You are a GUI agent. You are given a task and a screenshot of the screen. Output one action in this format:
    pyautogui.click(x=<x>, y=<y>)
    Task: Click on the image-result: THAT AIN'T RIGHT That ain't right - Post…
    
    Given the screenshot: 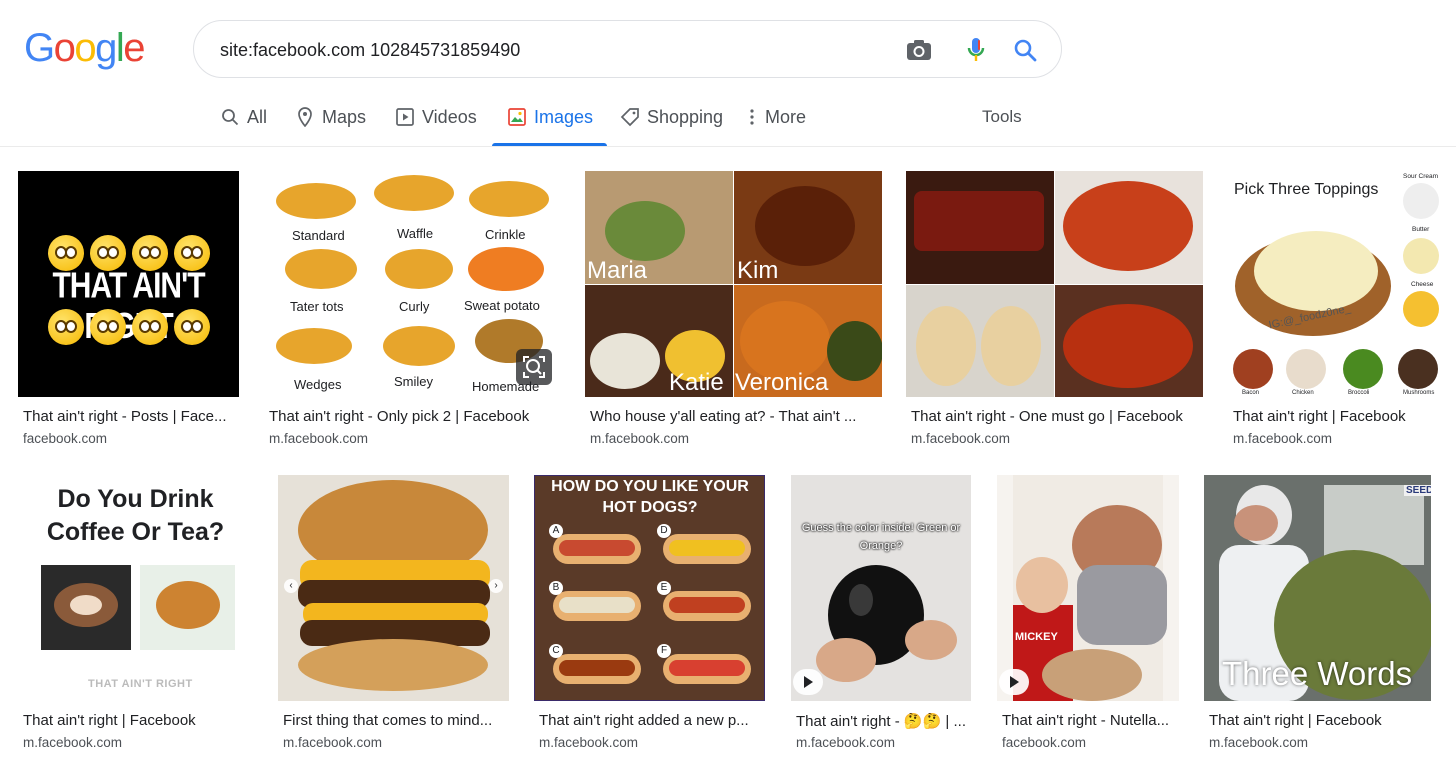 What is the action you would take?
    pyautogui.click(x=136, y=311)
    